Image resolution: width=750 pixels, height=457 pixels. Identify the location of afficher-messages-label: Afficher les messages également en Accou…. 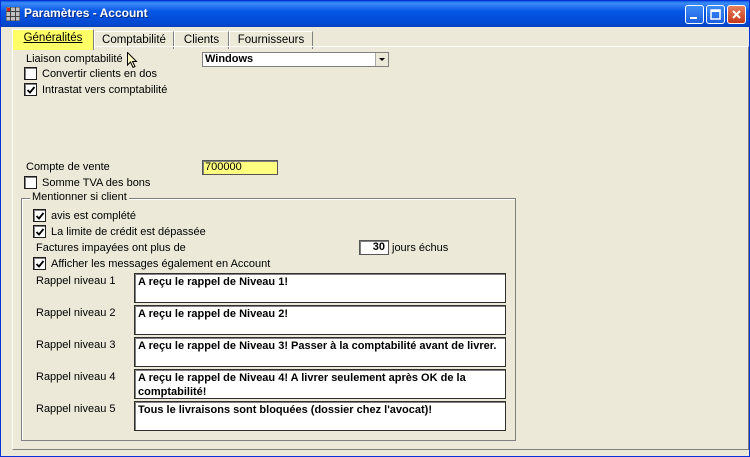
(161, 264).